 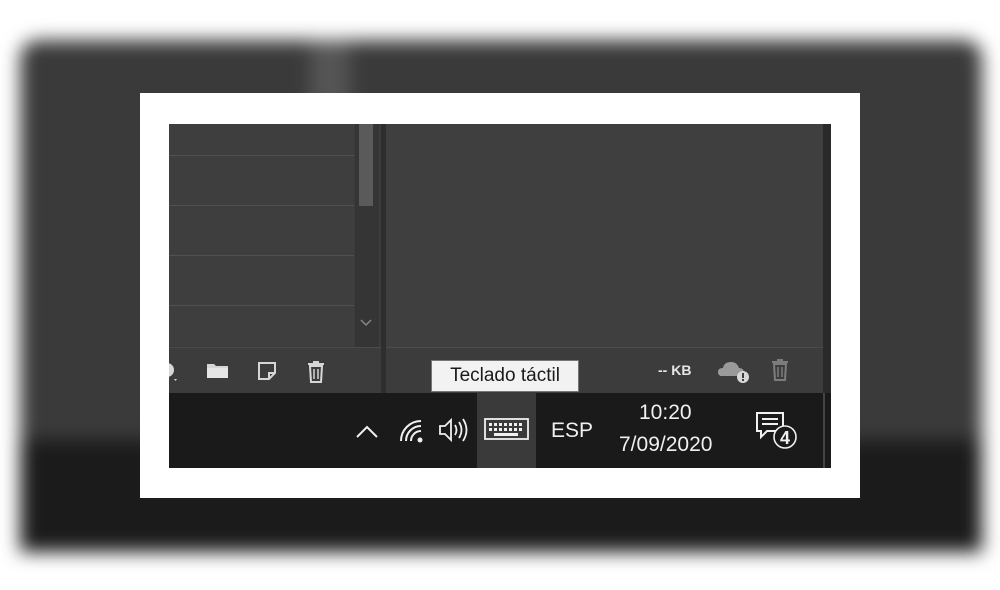 What do you see at coordinates (454, 430) in the screenshot?
I see `volume-icon` at bounding box center [454, 430].